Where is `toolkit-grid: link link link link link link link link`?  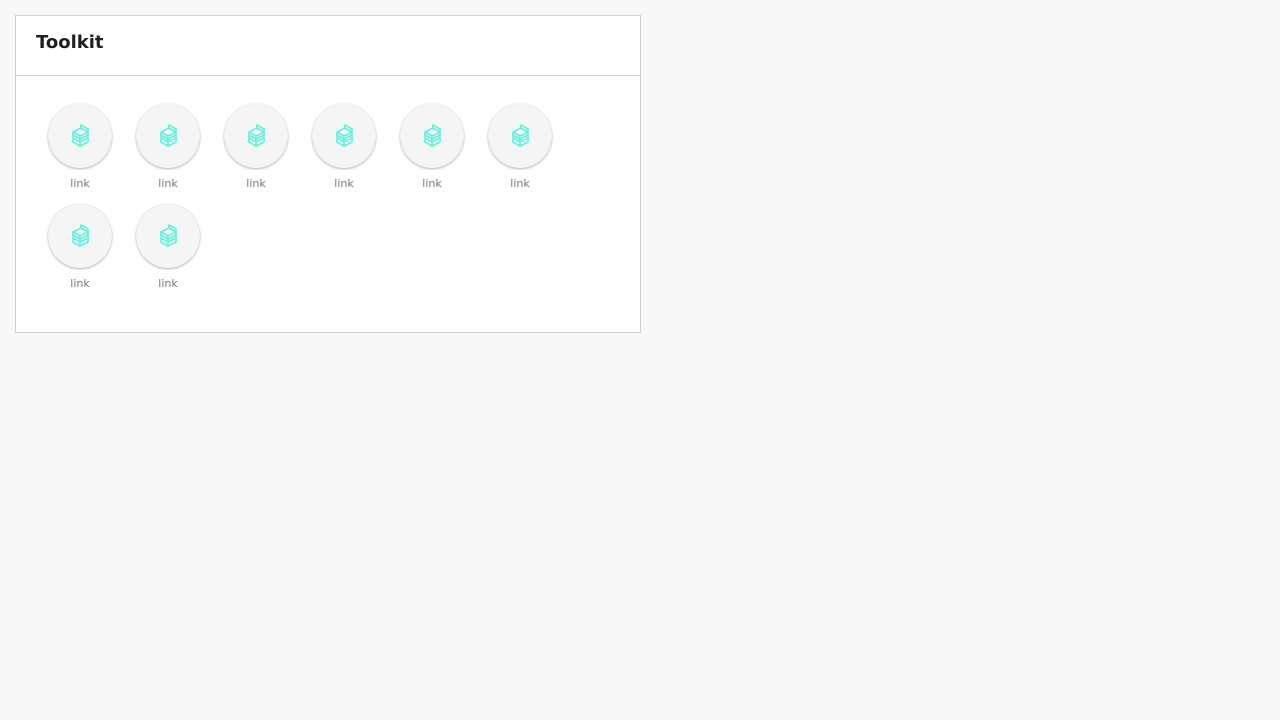
toolkit-grid: link link link link link link link link is located at coordinates (316, 198).